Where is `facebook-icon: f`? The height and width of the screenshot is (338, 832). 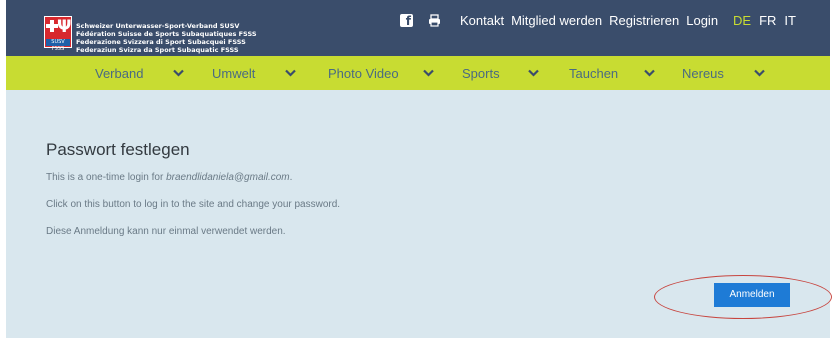 facebook-icon: f is located at coordinates (406, 21).